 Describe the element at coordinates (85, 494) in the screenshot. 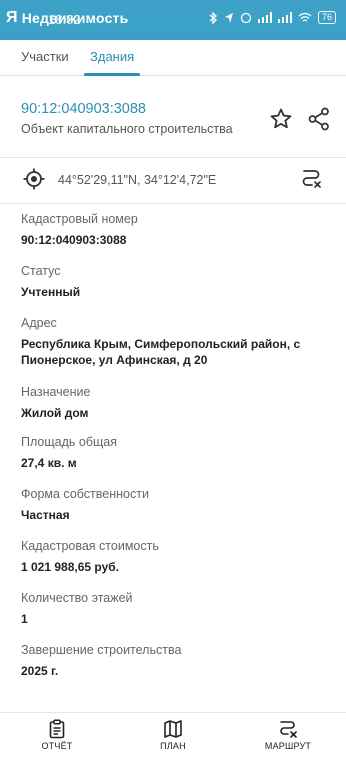

I see `field-label: Форма собственности` at that location.